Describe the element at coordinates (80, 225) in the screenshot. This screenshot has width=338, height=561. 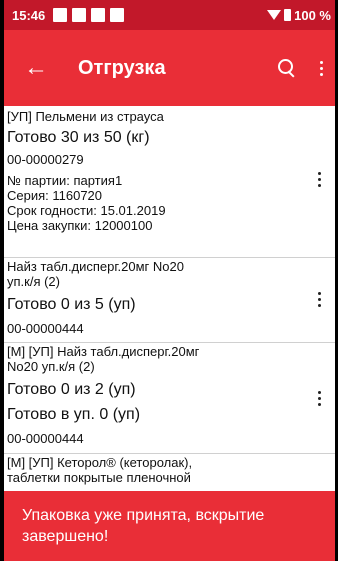
I see `item-price: Цена закупки: 12000100` at that location.